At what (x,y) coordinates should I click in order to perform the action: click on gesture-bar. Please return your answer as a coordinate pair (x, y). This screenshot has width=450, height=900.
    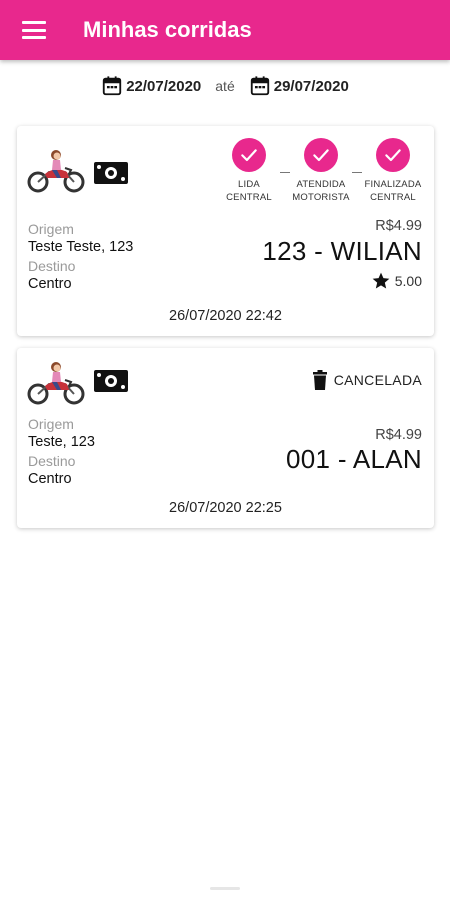
    Looking at the image, I should click on (225, 888).